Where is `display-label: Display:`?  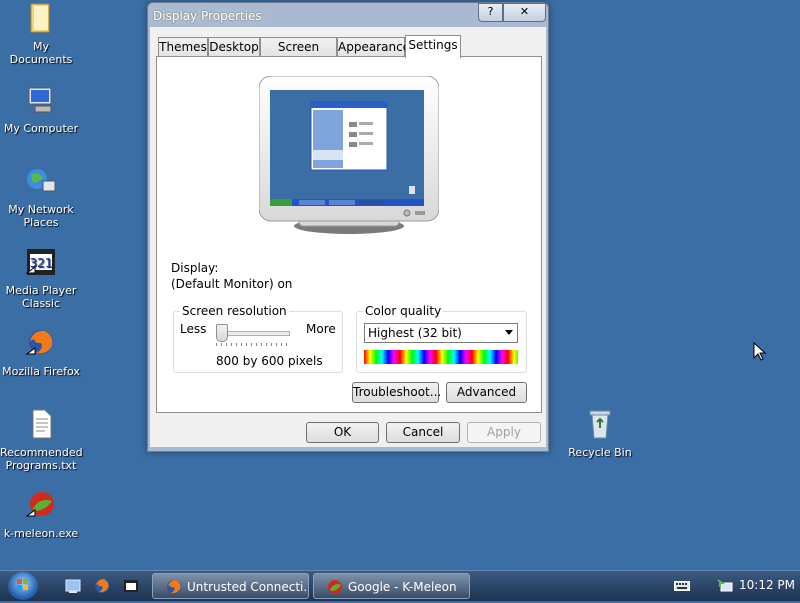 display-label: Display: is located at coordinates (195, 268).